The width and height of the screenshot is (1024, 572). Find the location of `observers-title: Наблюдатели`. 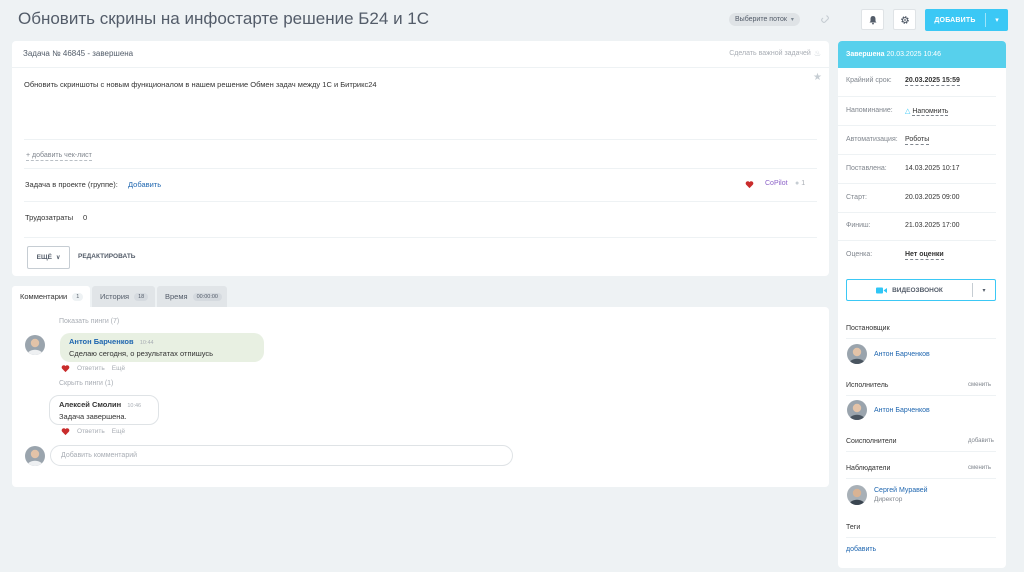

observers-title: Наблюдатели is located at coordinates (868, 468).